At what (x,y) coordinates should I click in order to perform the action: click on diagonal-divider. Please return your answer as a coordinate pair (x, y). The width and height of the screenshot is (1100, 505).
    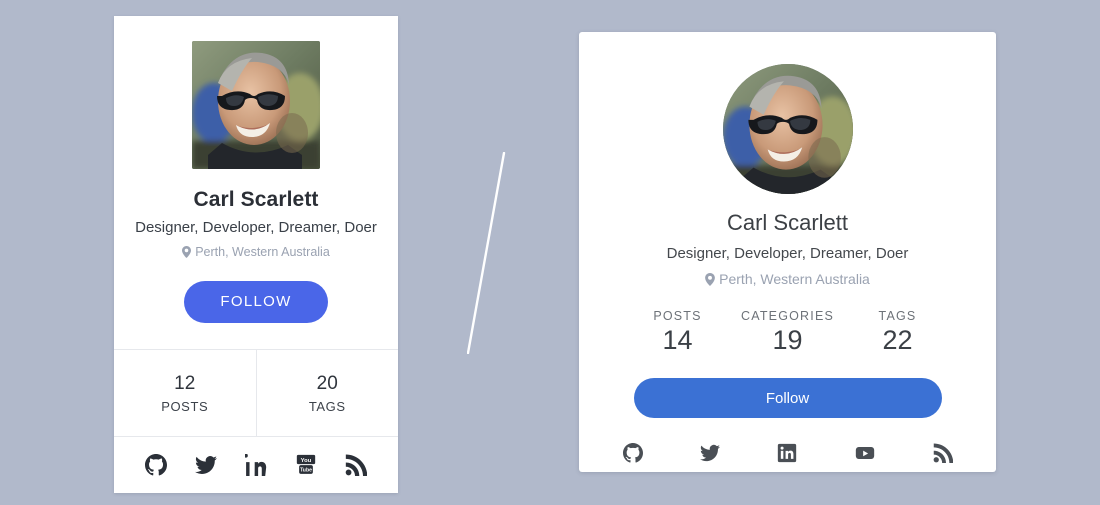
    Looking at the image, I should click on (486, 253).